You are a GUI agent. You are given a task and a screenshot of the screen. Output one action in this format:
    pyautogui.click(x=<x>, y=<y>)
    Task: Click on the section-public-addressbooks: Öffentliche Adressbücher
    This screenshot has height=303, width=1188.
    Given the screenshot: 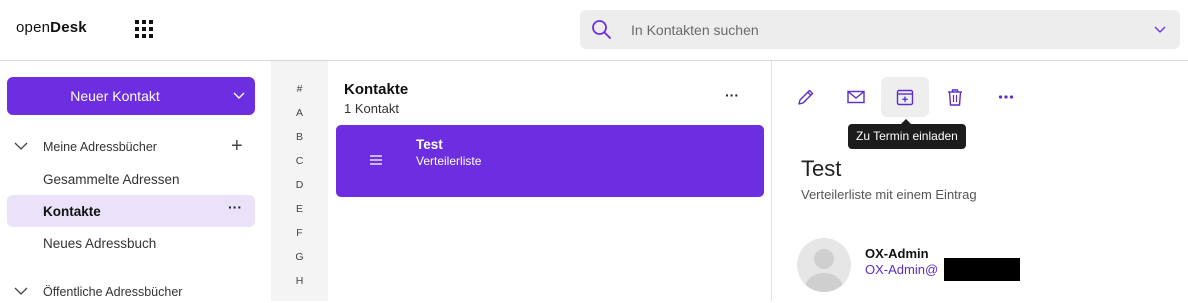 What is the action you would take?
    pyautogui.click(x=136, y=292)
    